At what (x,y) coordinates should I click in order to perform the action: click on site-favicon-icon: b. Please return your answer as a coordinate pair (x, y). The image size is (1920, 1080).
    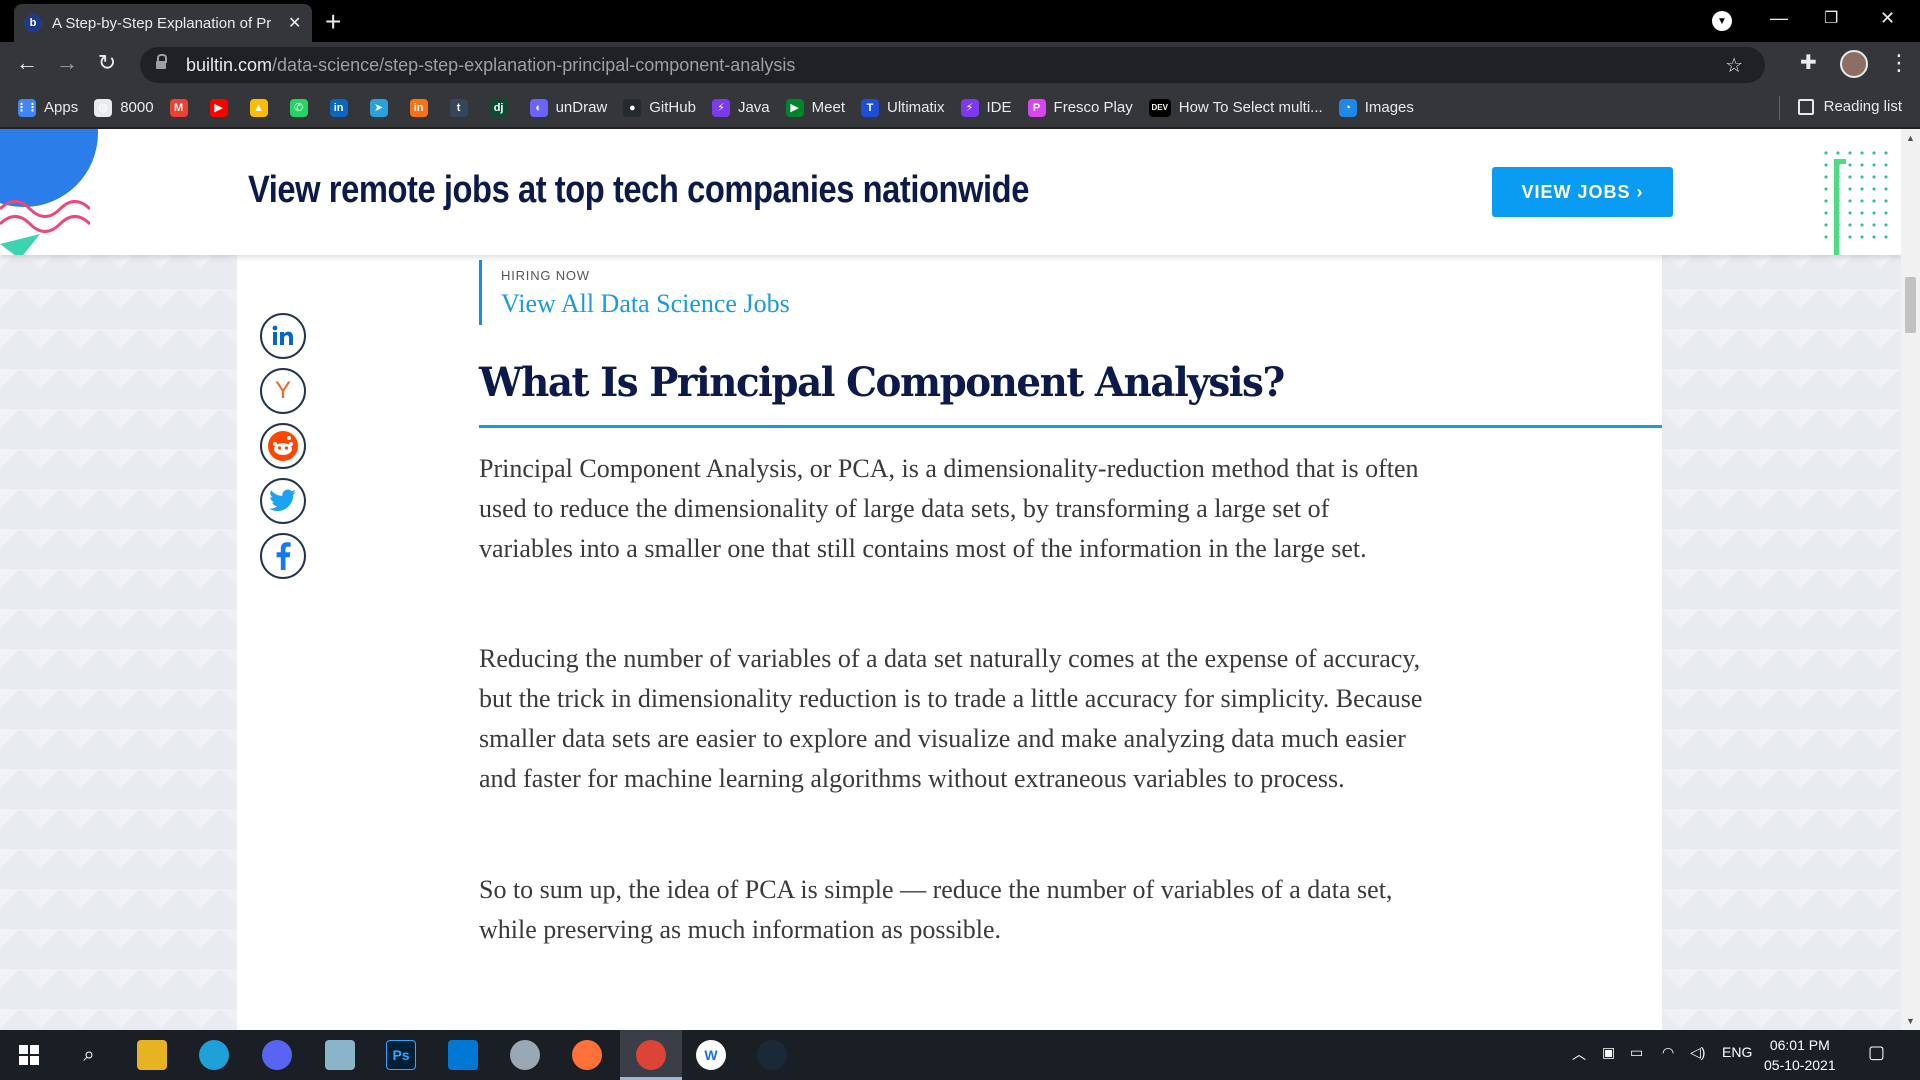
    Looking at the image, I should click on (33, 23).